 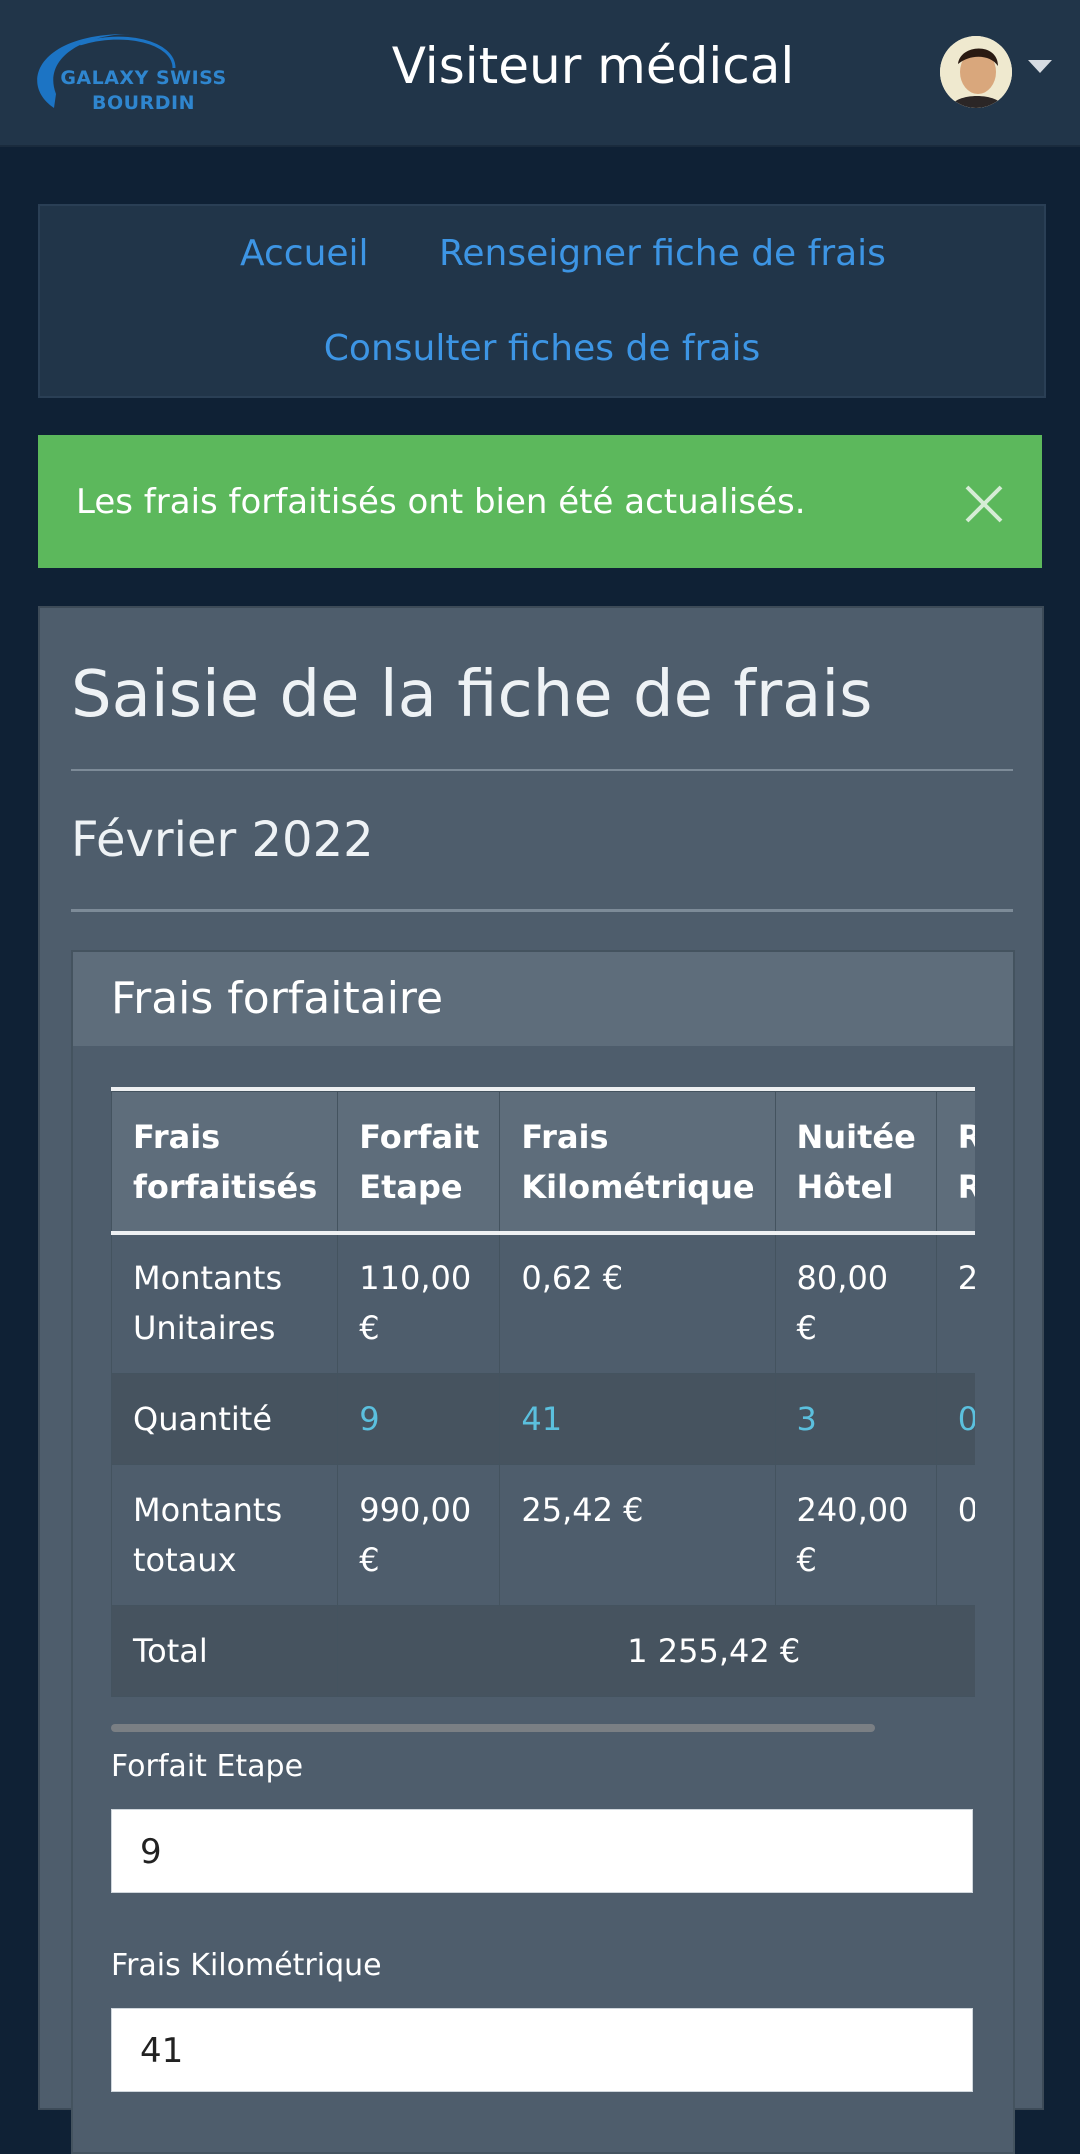 I want to click on nav-link-renseigner-fiche: Renseigner fiche de frais, so click(x=662, y=254).